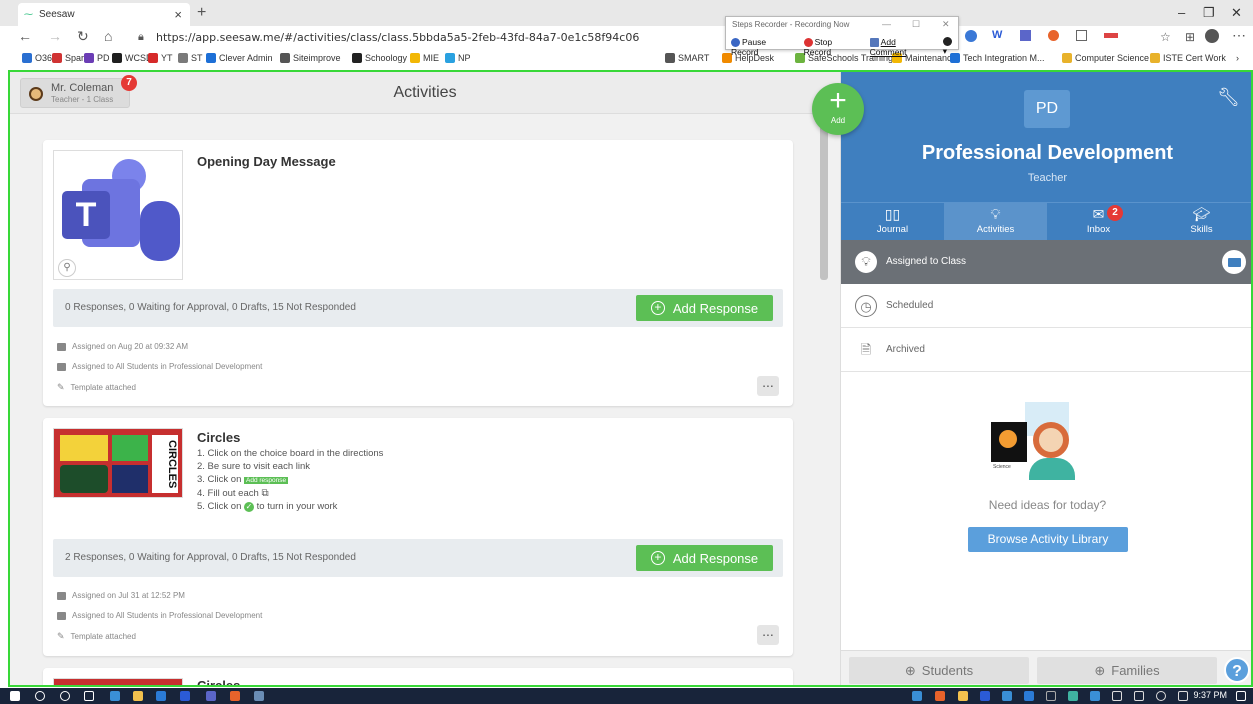 This screenshot has width=1253, height=704. What do you see at coordinates (1127, 670) in the screenshot?
I see `families-button: ⊕ Families` at bounding box center [1127, 670].